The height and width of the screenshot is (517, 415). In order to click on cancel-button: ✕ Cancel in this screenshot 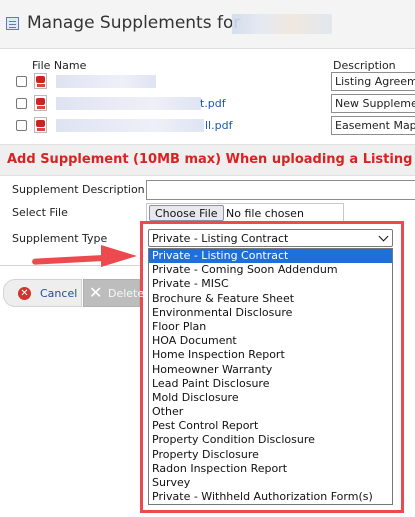, I will do `click(42, 293)`.